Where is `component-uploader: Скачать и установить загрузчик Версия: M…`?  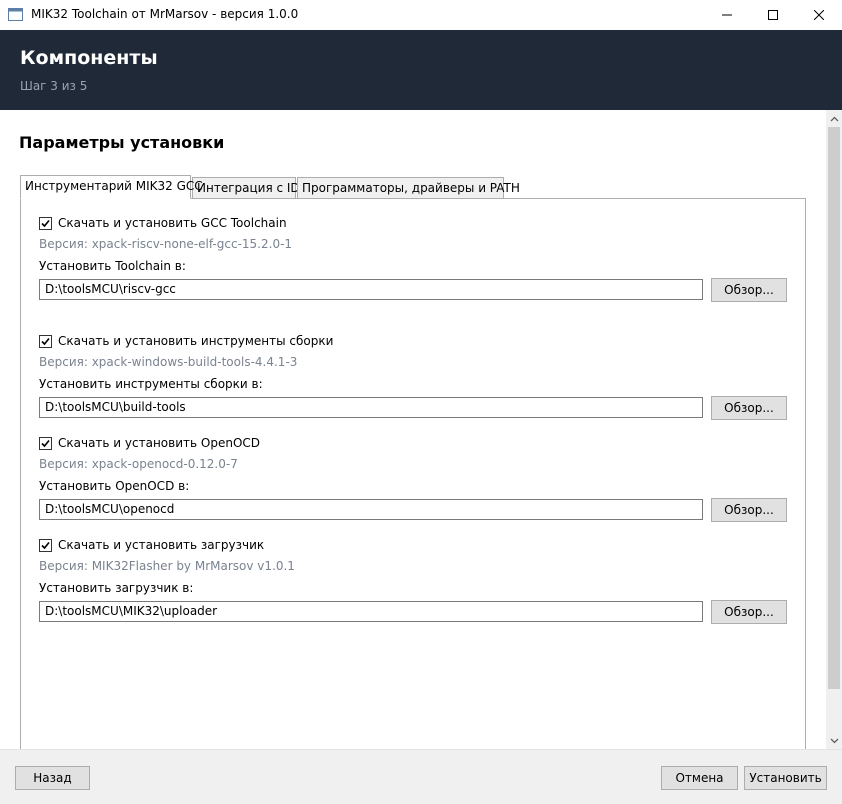 component-uploader: Скачать и установить загрузчик Версия: M… is located at coordinates (413, 585).